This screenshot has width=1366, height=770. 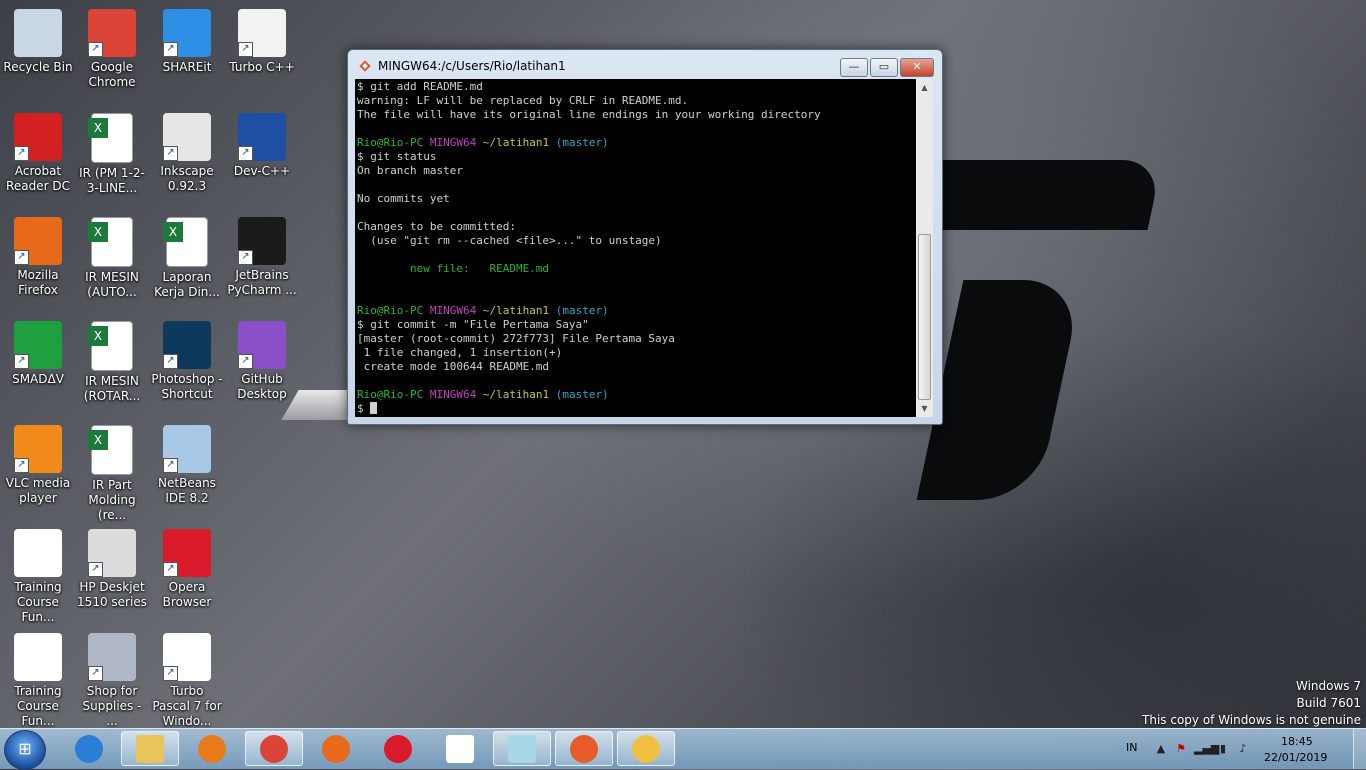 I want to click on desktop-shortcut-label: Inkscape 0.92.3, so click(x=187, y=178).